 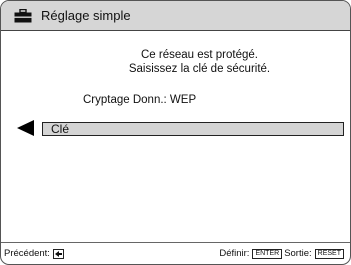 What do you see at coordinates (175, 16) in the screenshot?
I see `title-bar: Réglage simple` at bounding box center [175, 16].